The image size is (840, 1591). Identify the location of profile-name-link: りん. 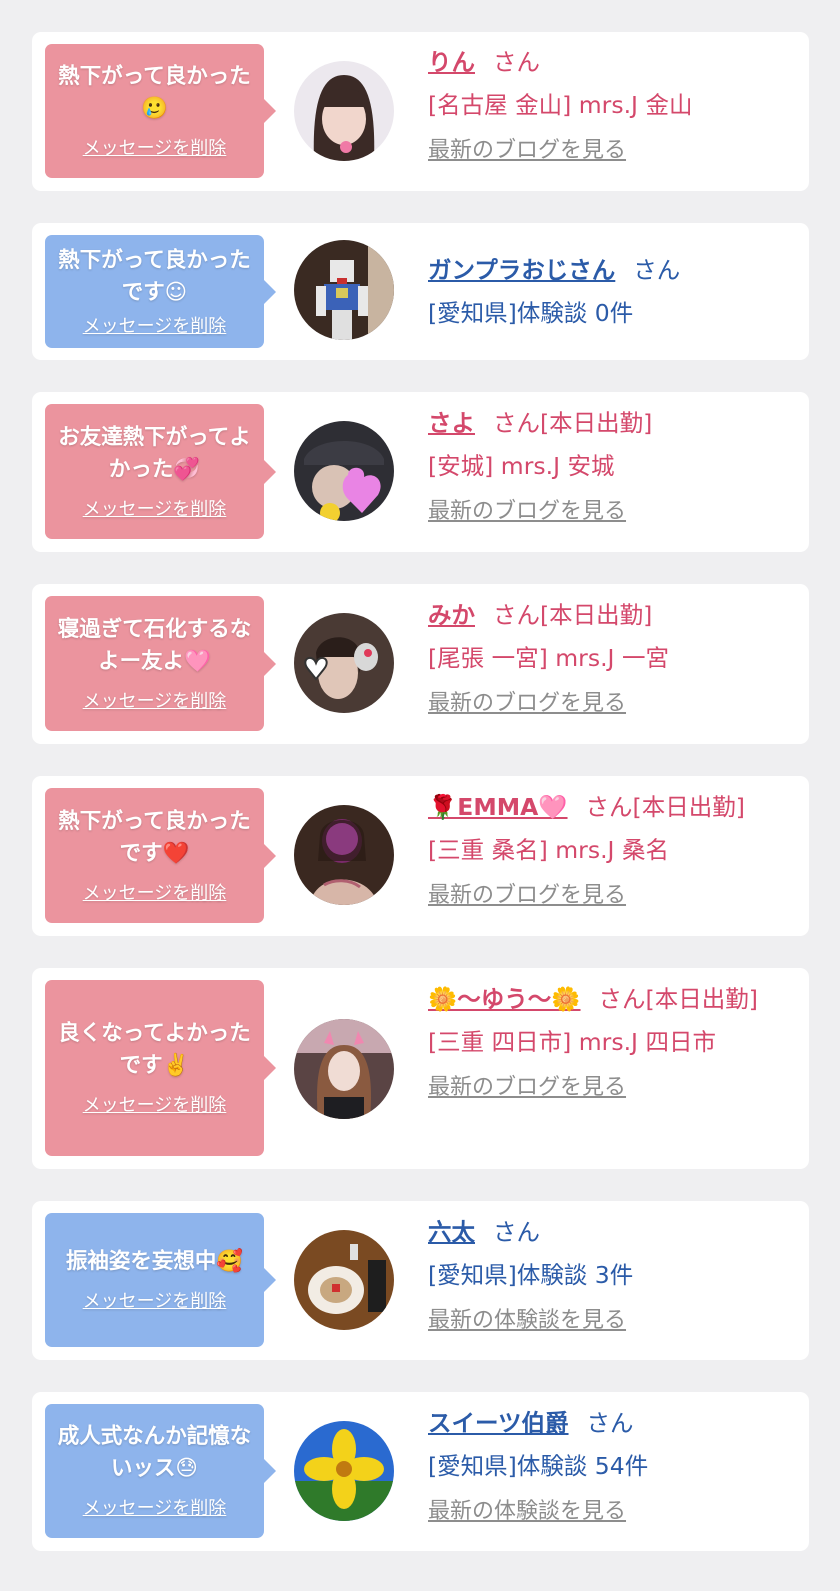
(451, 62).